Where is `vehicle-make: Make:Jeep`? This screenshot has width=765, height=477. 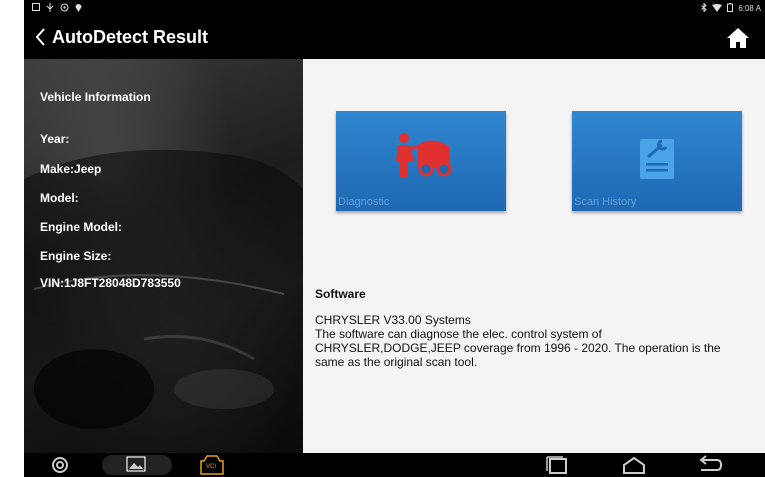
vehicle-make: Make:Jeep is located at coordinates (71, 169).